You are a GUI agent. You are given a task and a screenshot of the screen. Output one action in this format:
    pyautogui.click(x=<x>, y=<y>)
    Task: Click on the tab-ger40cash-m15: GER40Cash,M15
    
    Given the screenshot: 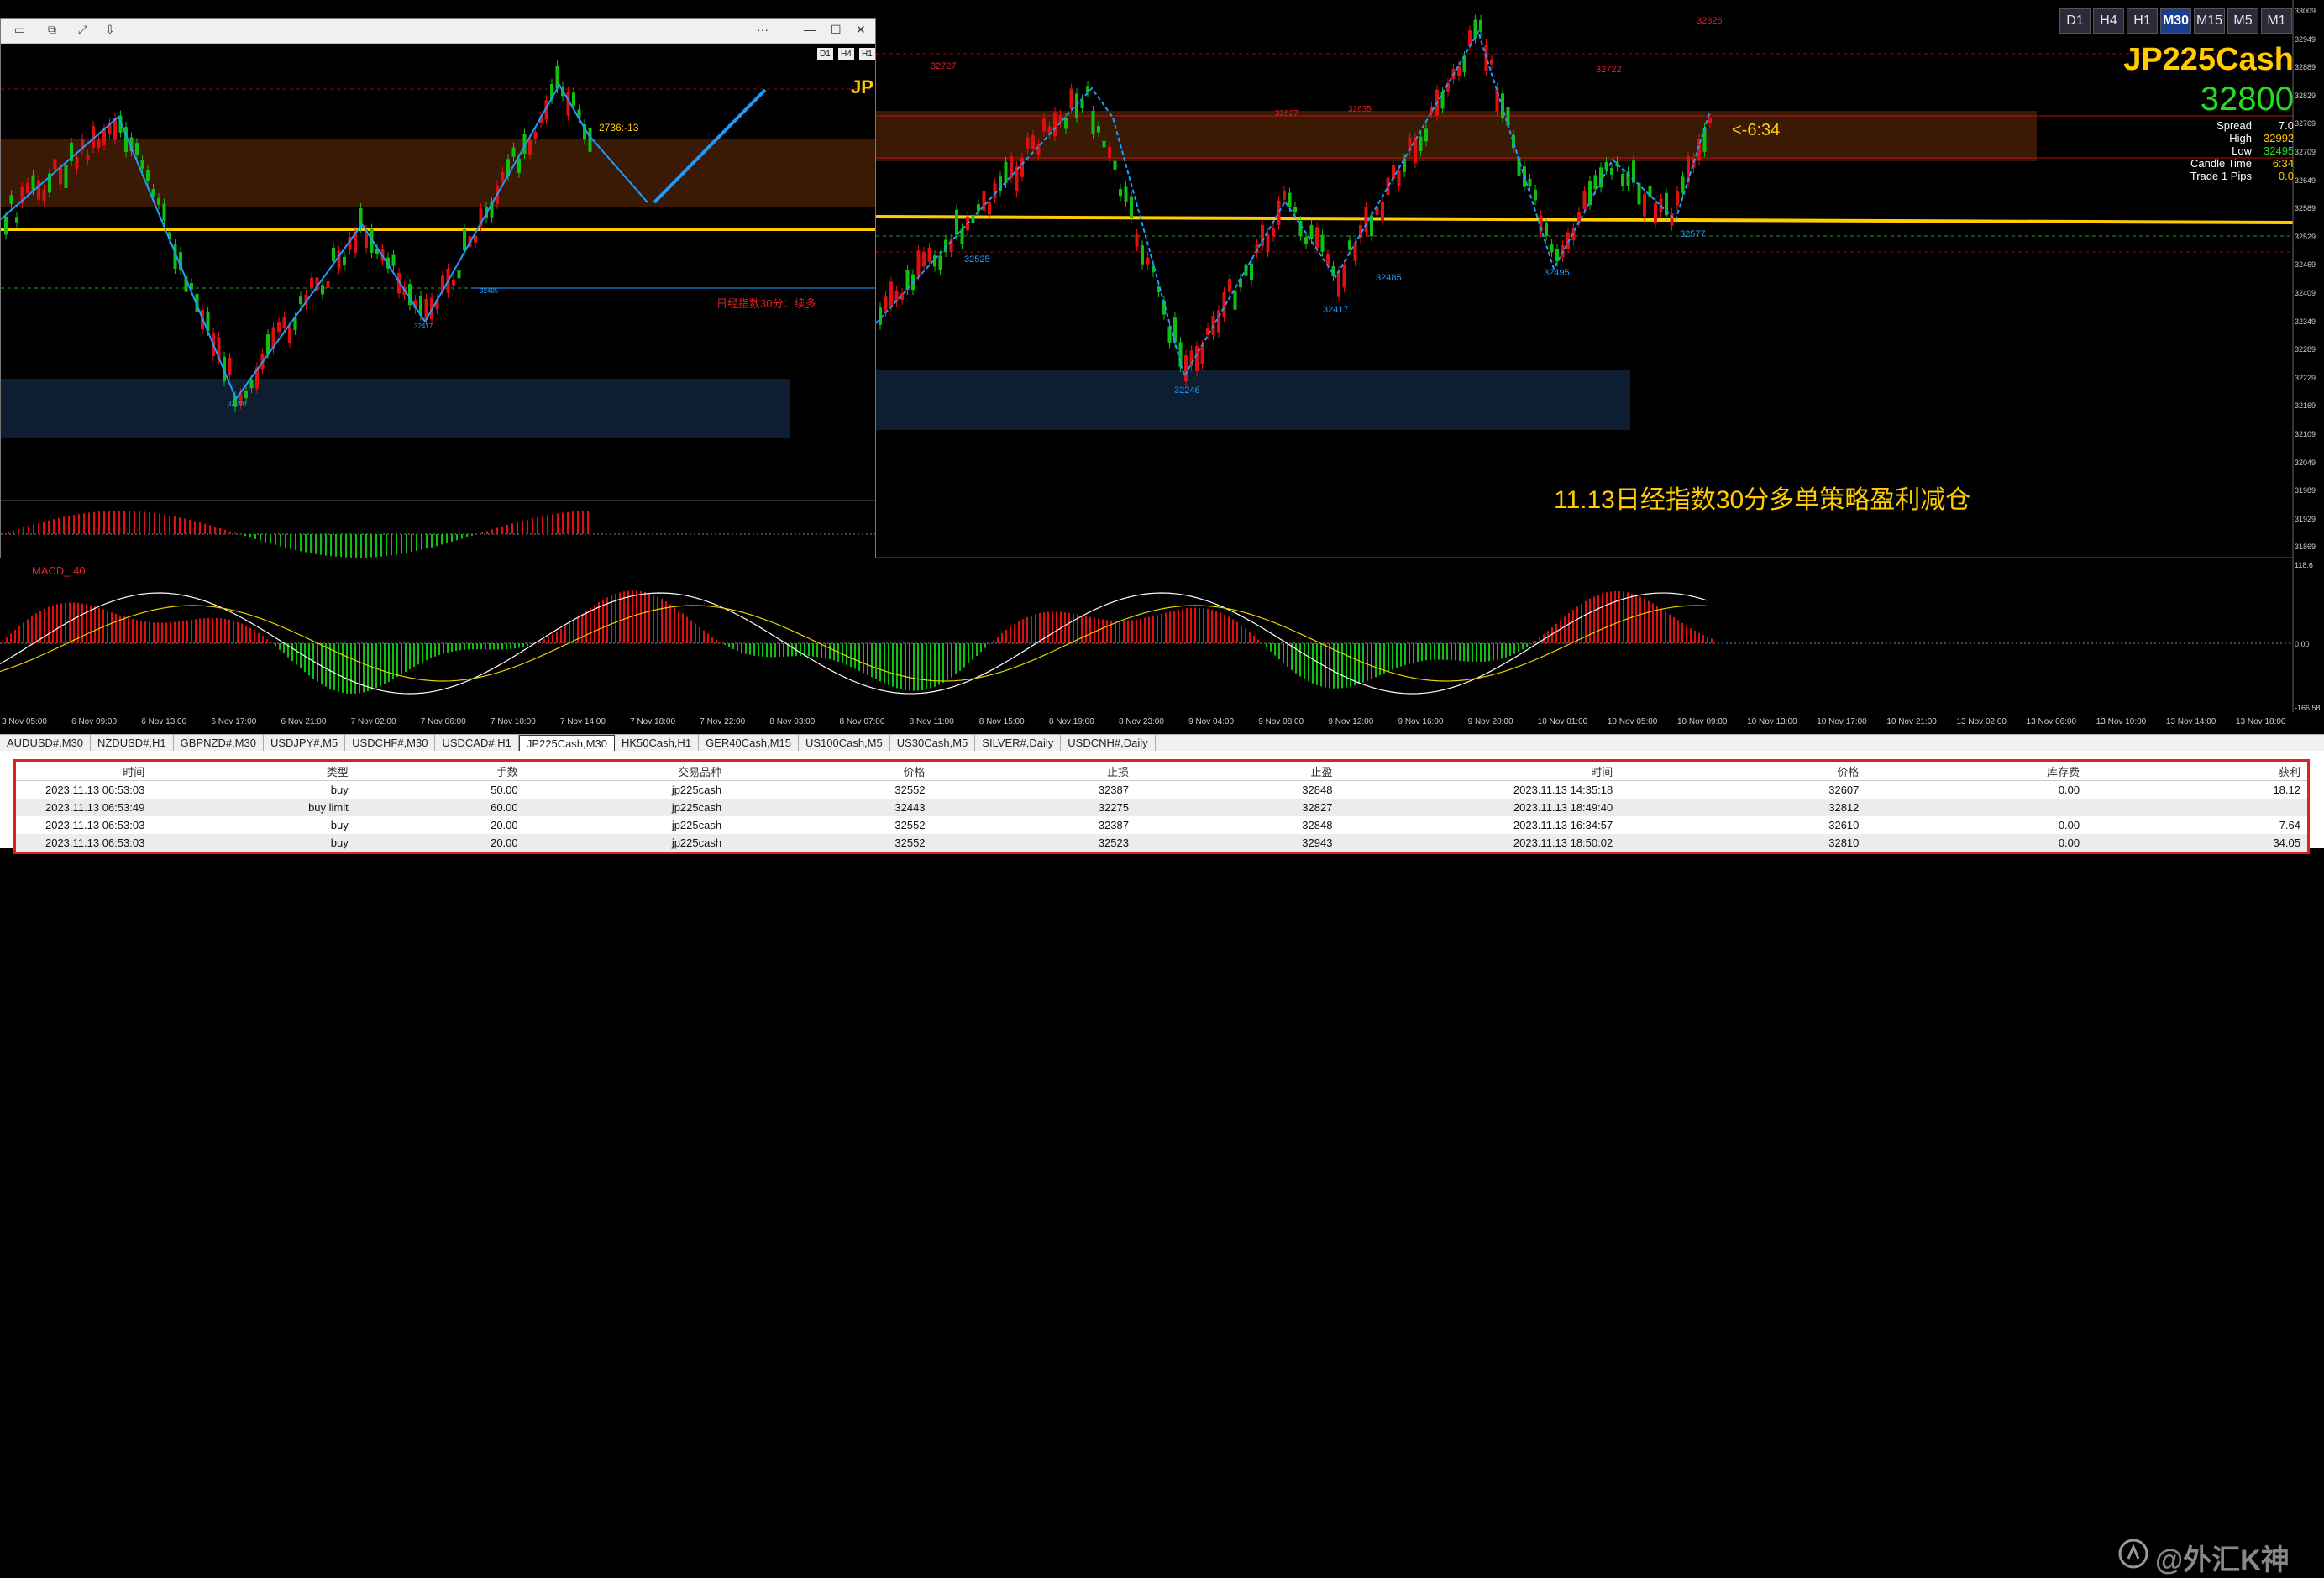 What is the action you would take?
    pyautogui.click(x=749, y=744)
    